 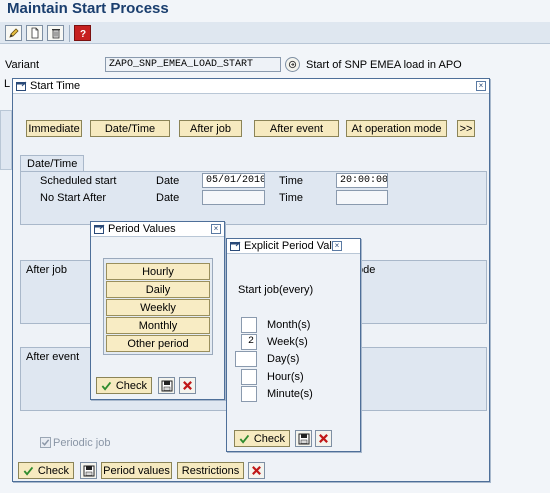 I want to click on weekly-button: Weekly, so click(x=158, y=307).